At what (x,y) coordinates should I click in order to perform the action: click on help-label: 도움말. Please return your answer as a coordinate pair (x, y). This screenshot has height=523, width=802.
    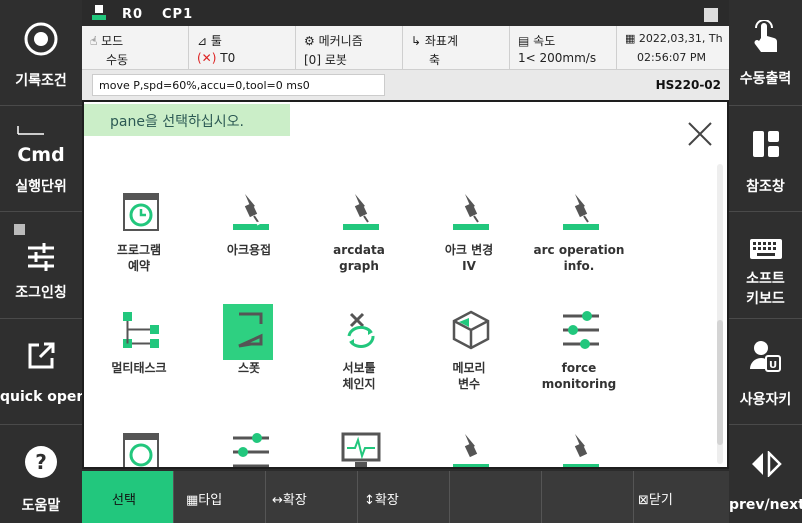
    Looking at the image, I should click on (41, 506).